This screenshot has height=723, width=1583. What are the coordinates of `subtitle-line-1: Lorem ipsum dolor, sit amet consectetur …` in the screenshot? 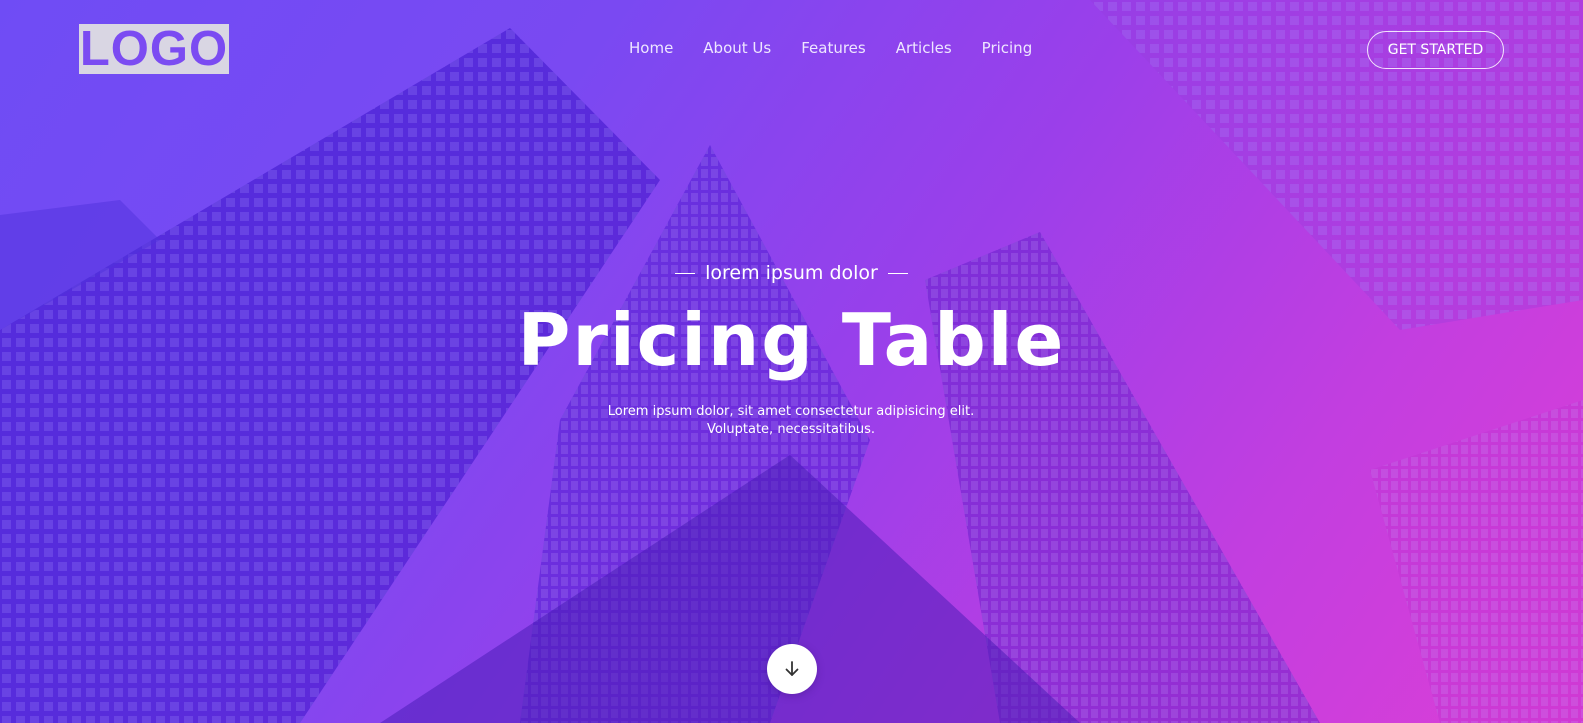 It's located at (791, 411).